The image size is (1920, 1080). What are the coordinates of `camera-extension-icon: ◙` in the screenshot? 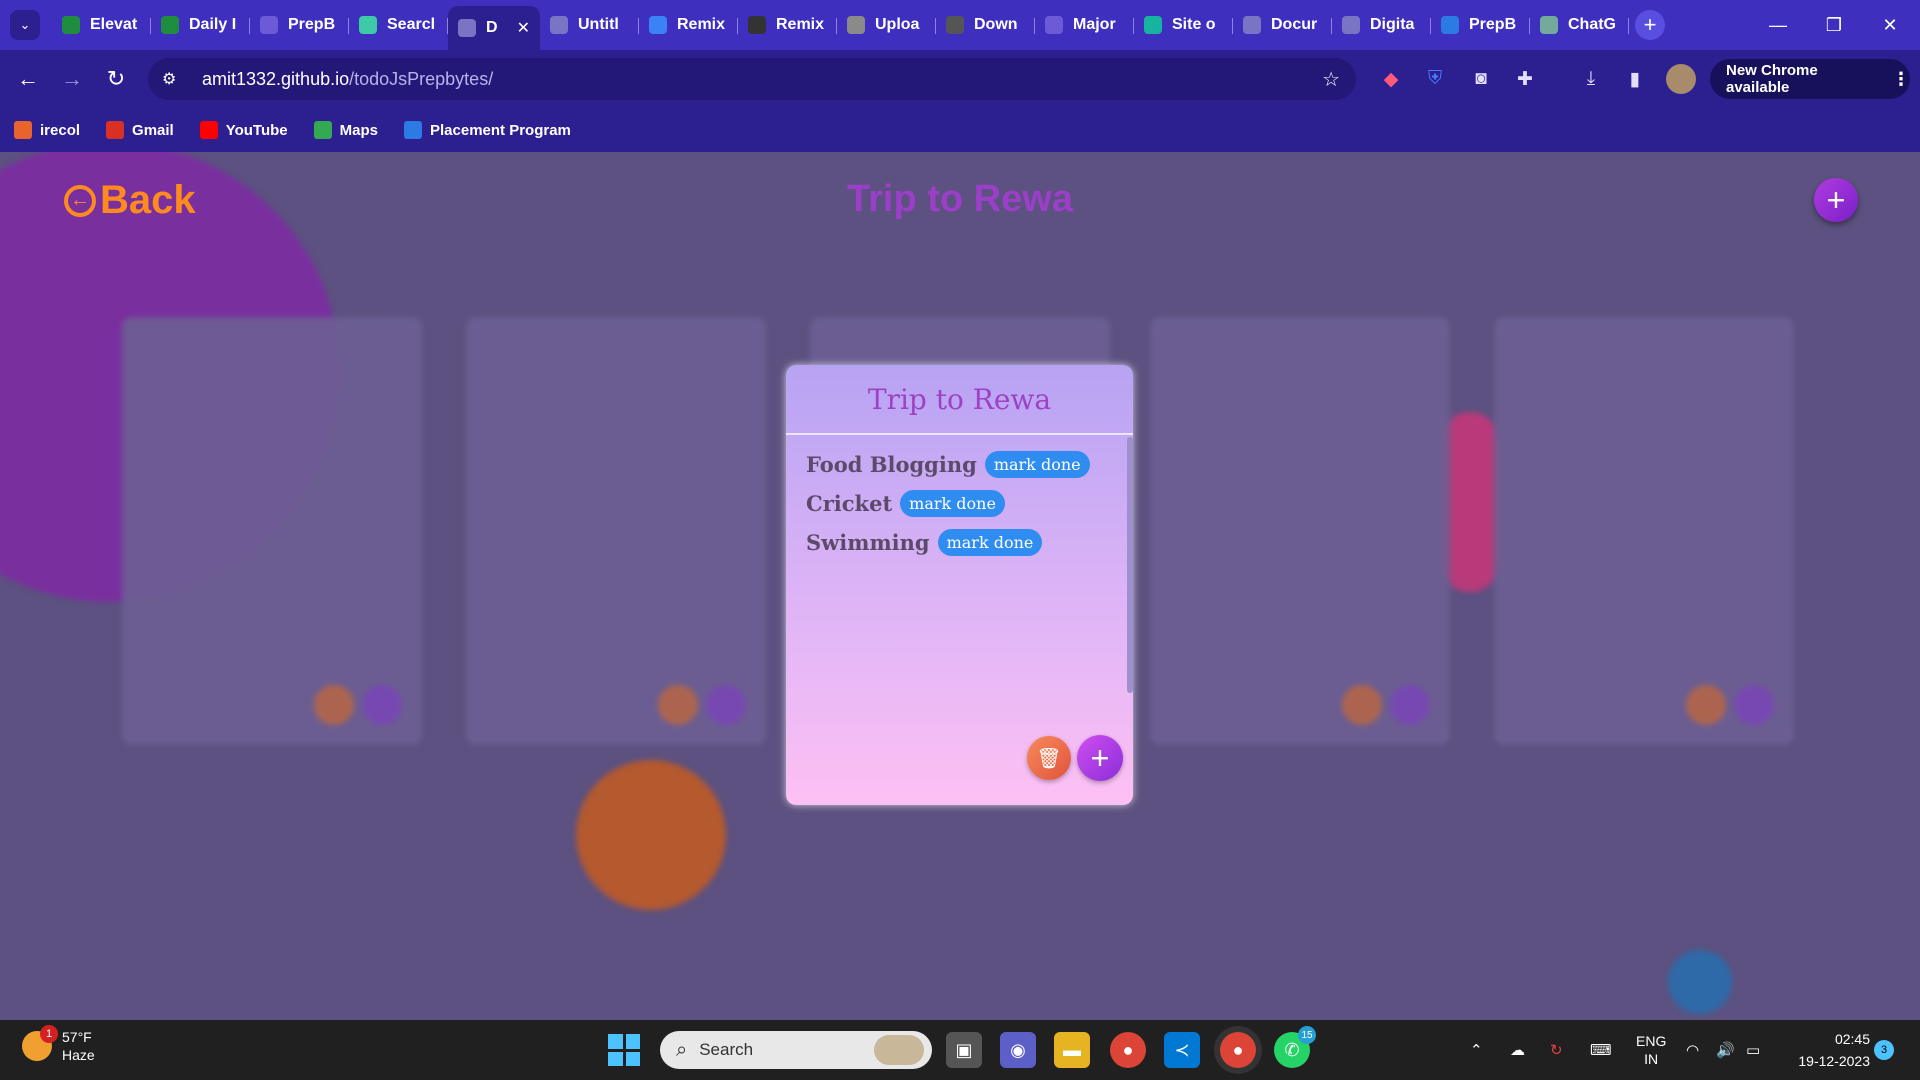 It's located at (1481, 79).